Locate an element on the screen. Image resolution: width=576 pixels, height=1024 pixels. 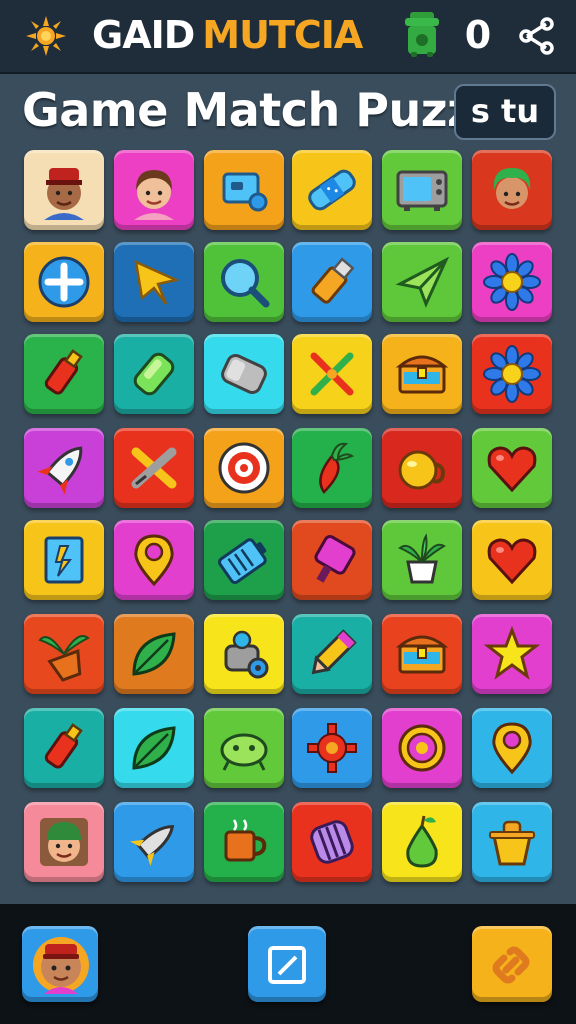
yellow-pot-icon is located at coordinates (421, 470).